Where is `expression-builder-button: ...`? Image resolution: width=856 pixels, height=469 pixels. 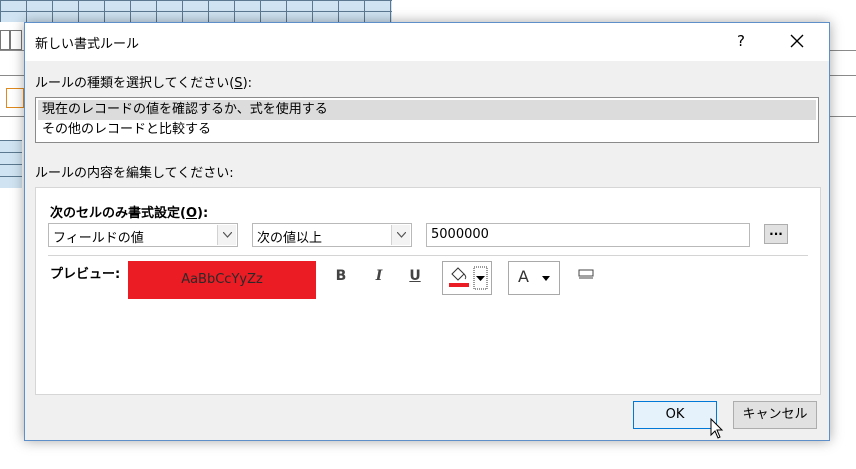
expression-builder-button: ... is located at coordinates (776, 234).